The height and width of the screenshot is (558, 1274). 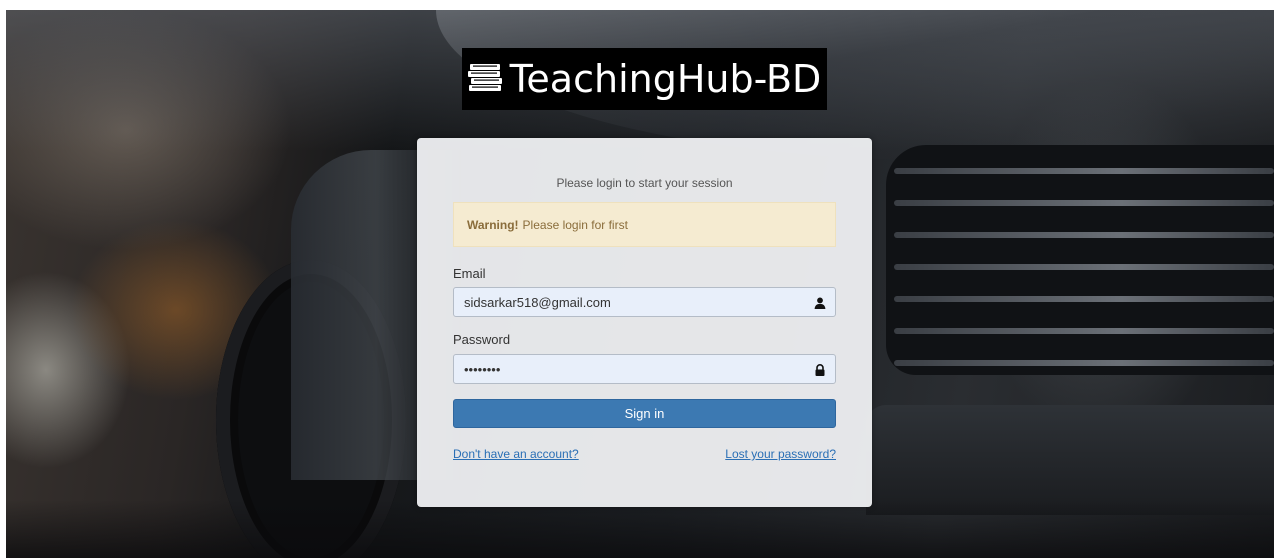 What do you see at coordinates (820, 369) in the screenshot?
I see `lock-icon` at bounding box center [820, 369].